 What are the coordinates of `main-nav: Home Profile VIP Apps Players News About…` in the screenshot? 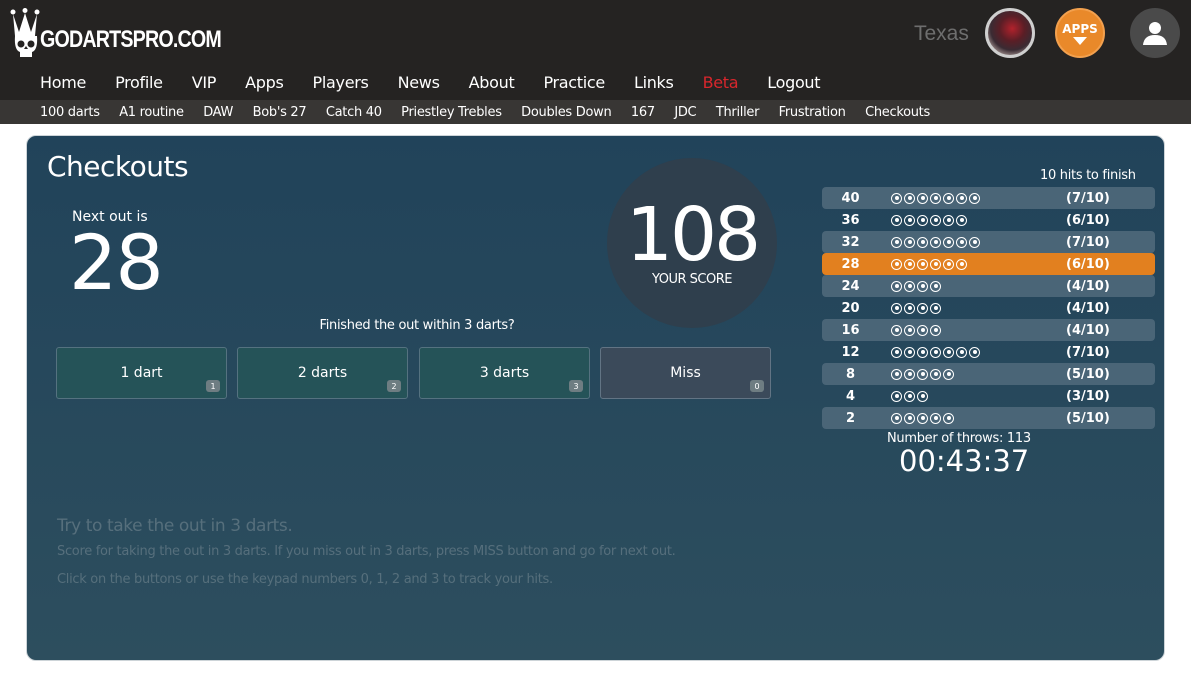 It's located at (444, 82).